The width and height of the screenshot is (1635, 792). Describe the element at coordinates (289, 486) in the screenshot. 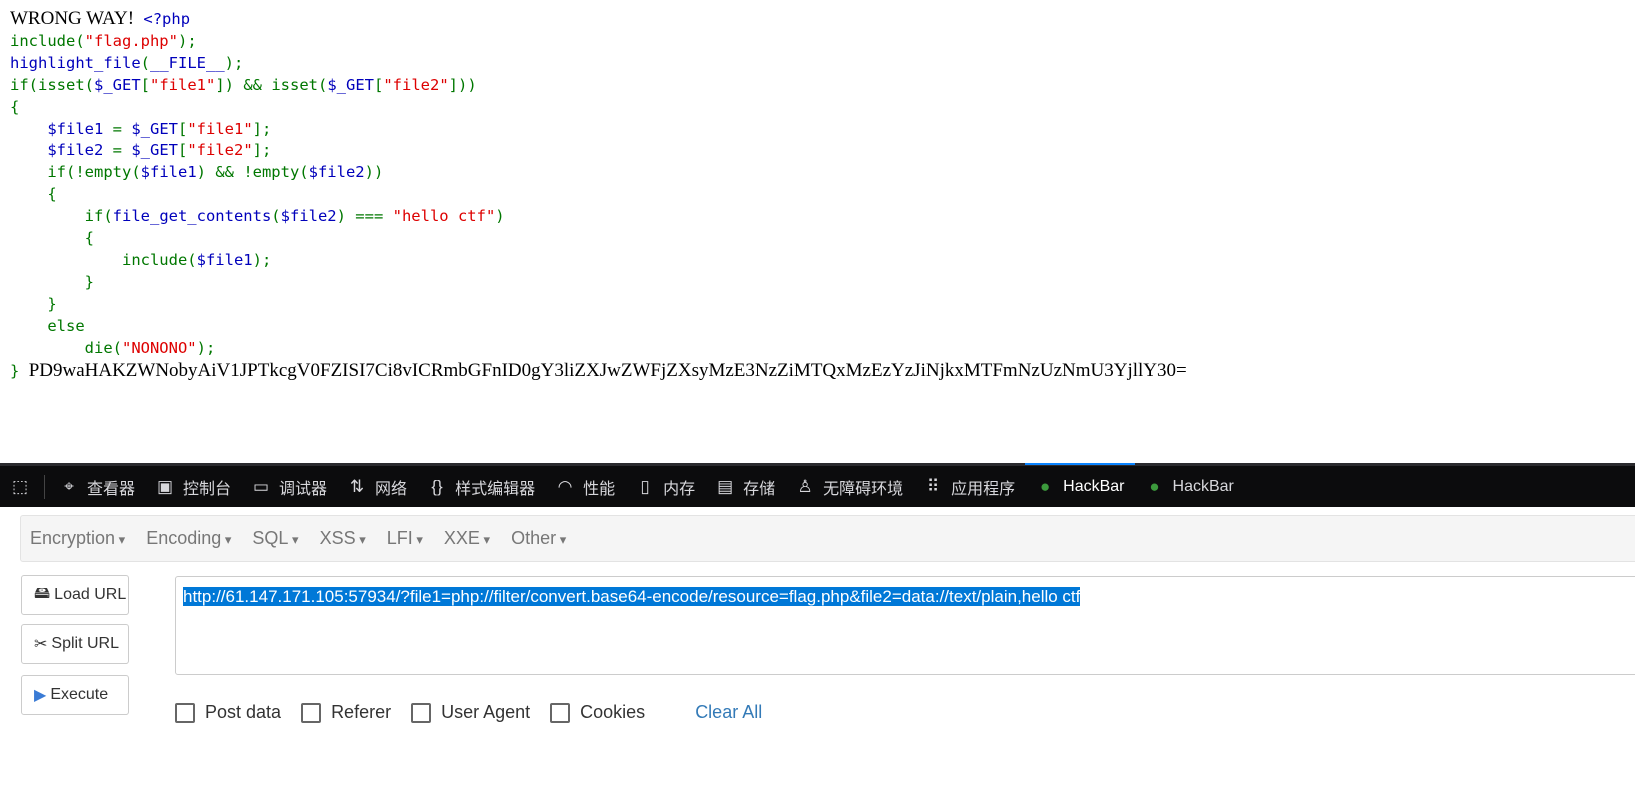

I see `devtools-tab-调试器: ▭ 调试器` at that location.